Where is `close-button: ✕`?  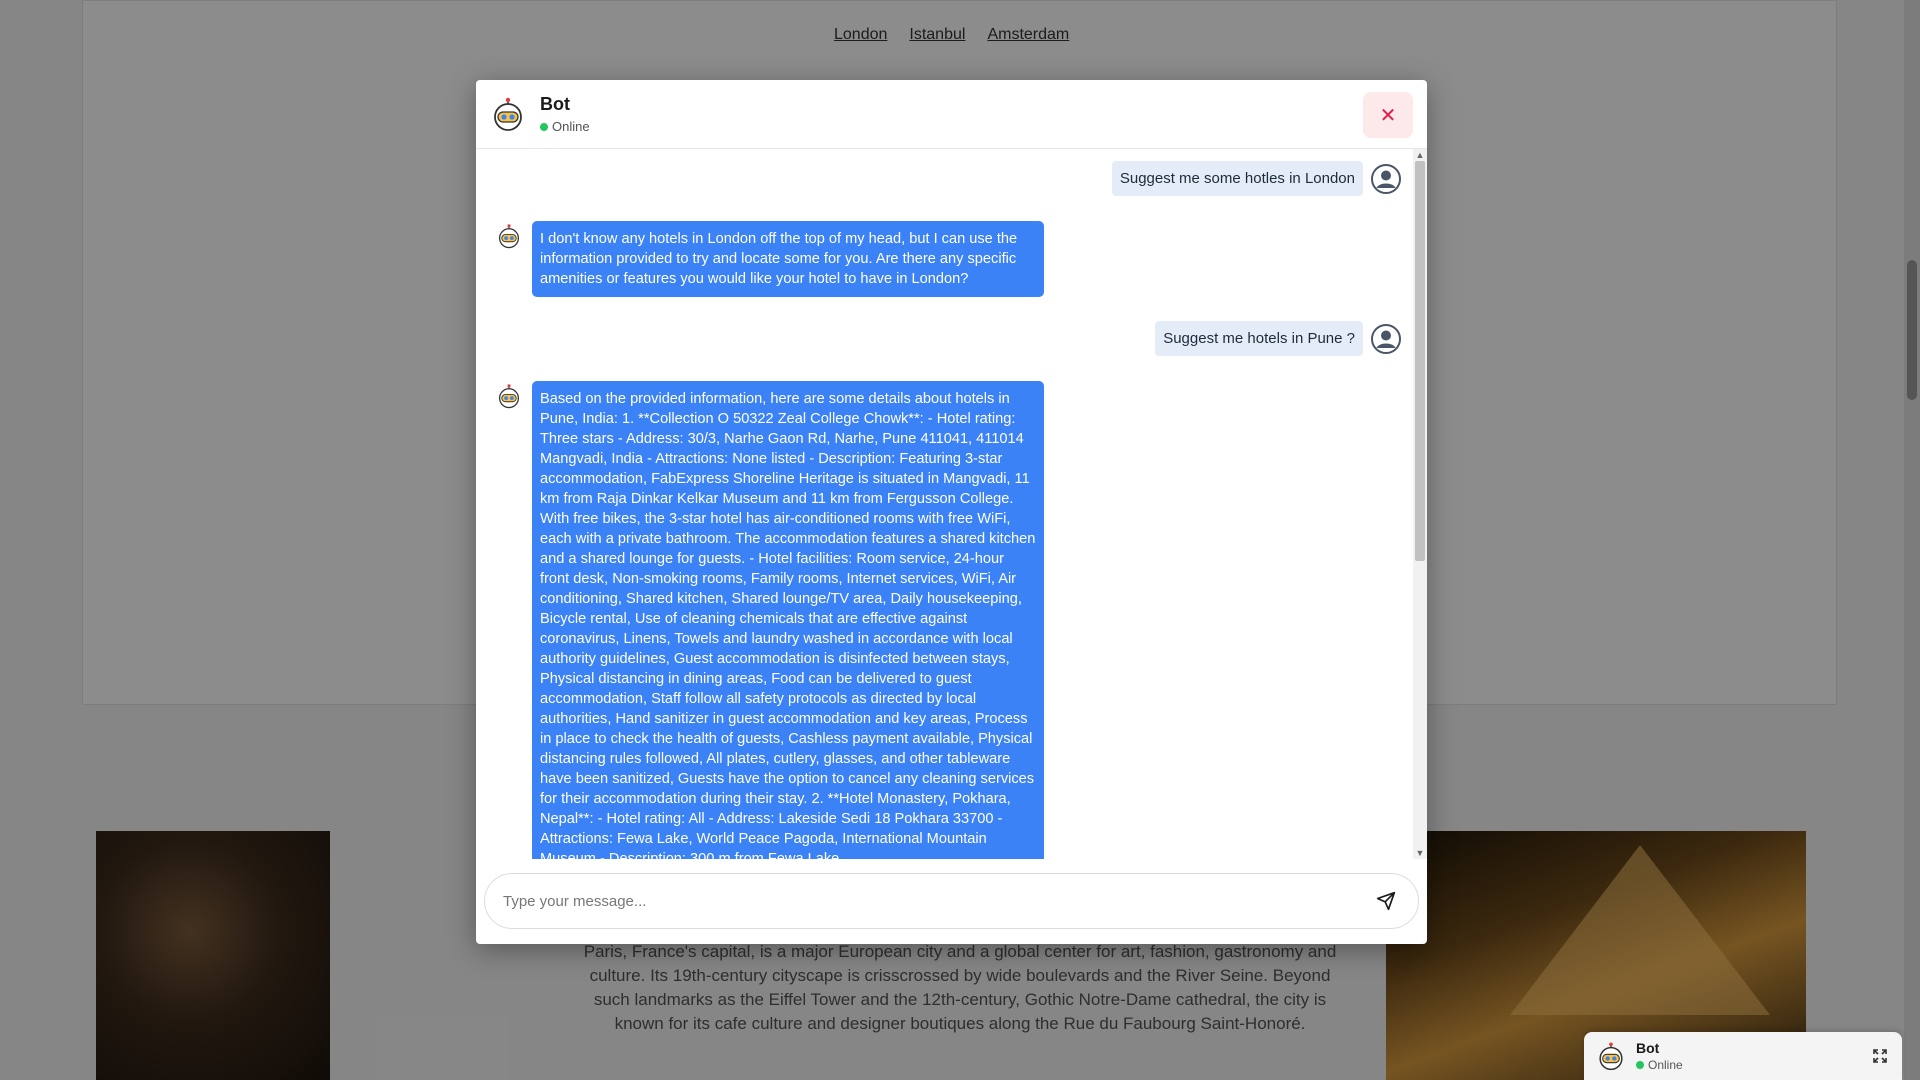 close-button: ✕ is located at coordinates (1388, 115).